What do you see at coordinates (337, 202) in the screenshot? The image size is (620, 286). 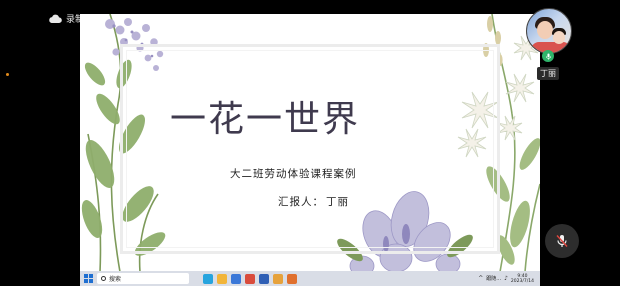 I see `reporter-name: 丁丽` at bounding box center [337, 202].